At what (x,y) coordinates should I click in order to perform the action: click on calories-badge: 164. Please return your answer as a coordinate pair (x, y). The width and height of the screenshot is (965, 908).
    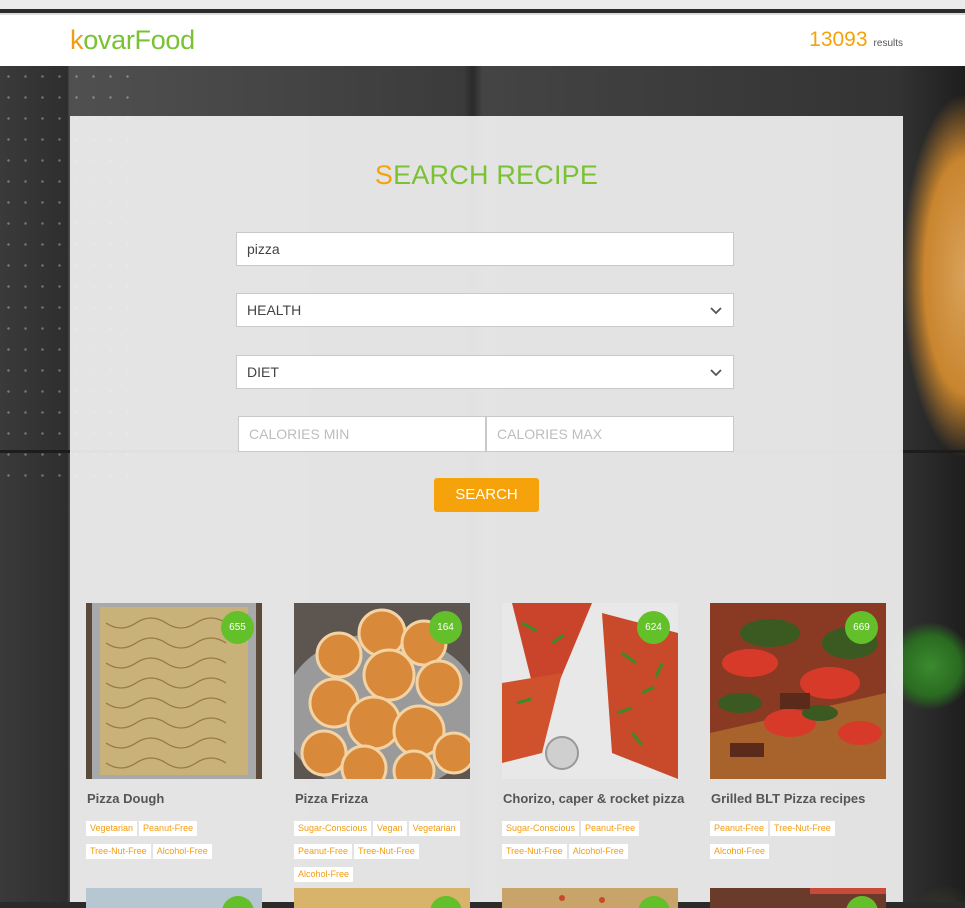
    Looking at the image, I should click on (445, 627).